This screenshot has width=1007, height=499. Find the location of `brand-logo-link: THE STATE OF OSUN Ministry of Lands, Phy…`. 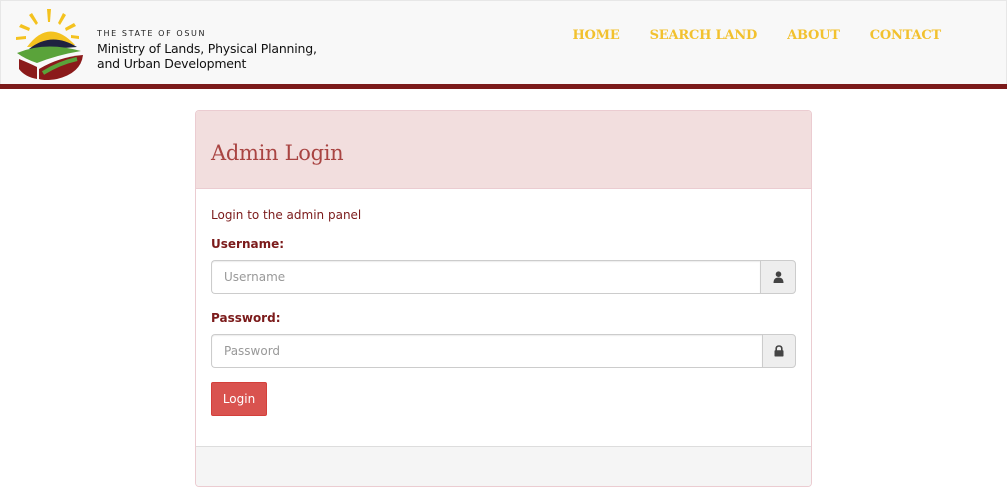

brand-logo-link: THE STATE OF OSUN Ministry of Lands, Phy… is located at coordinates (175, 45).